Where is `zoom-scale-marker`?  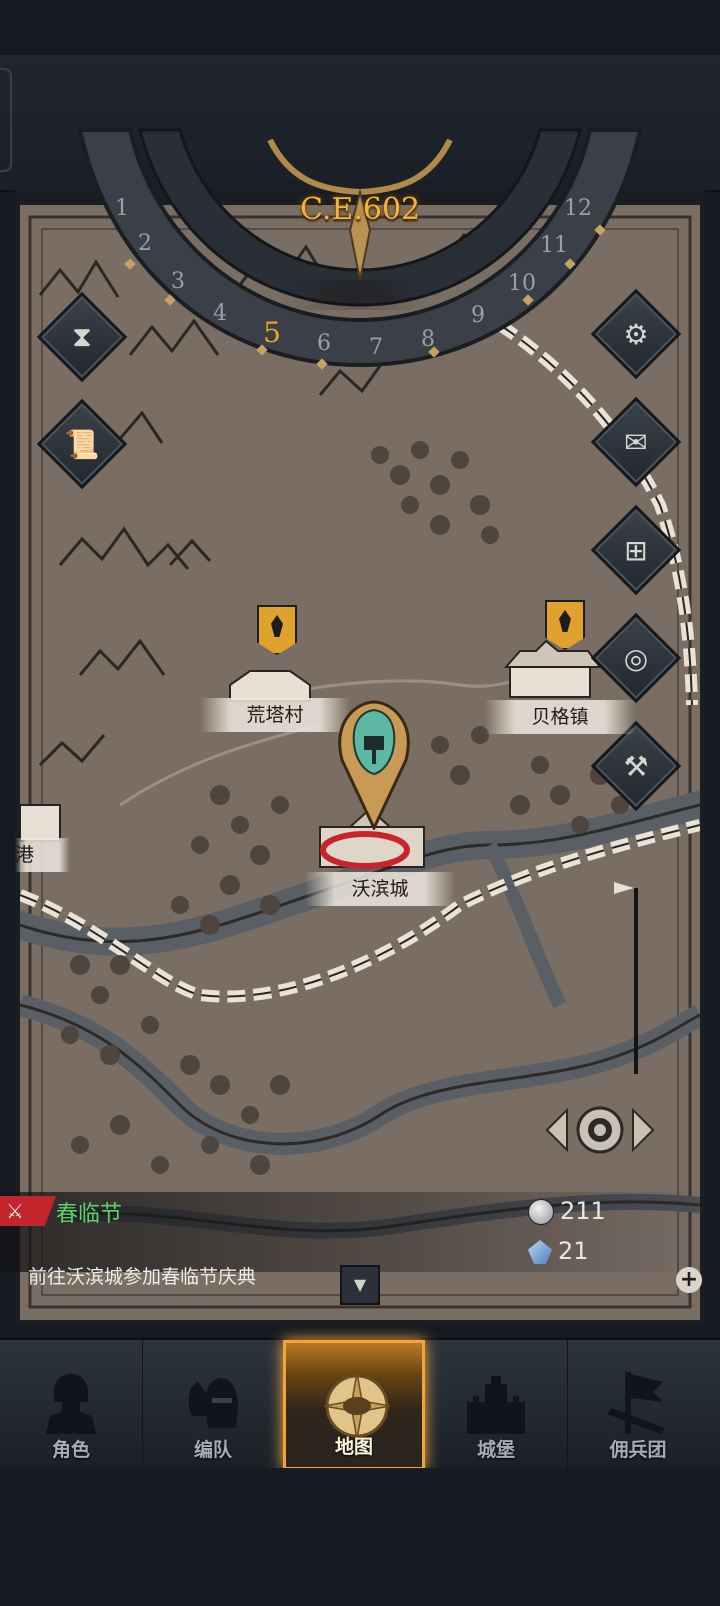
zoom-scale-marker is located at coordinates (624, 888).